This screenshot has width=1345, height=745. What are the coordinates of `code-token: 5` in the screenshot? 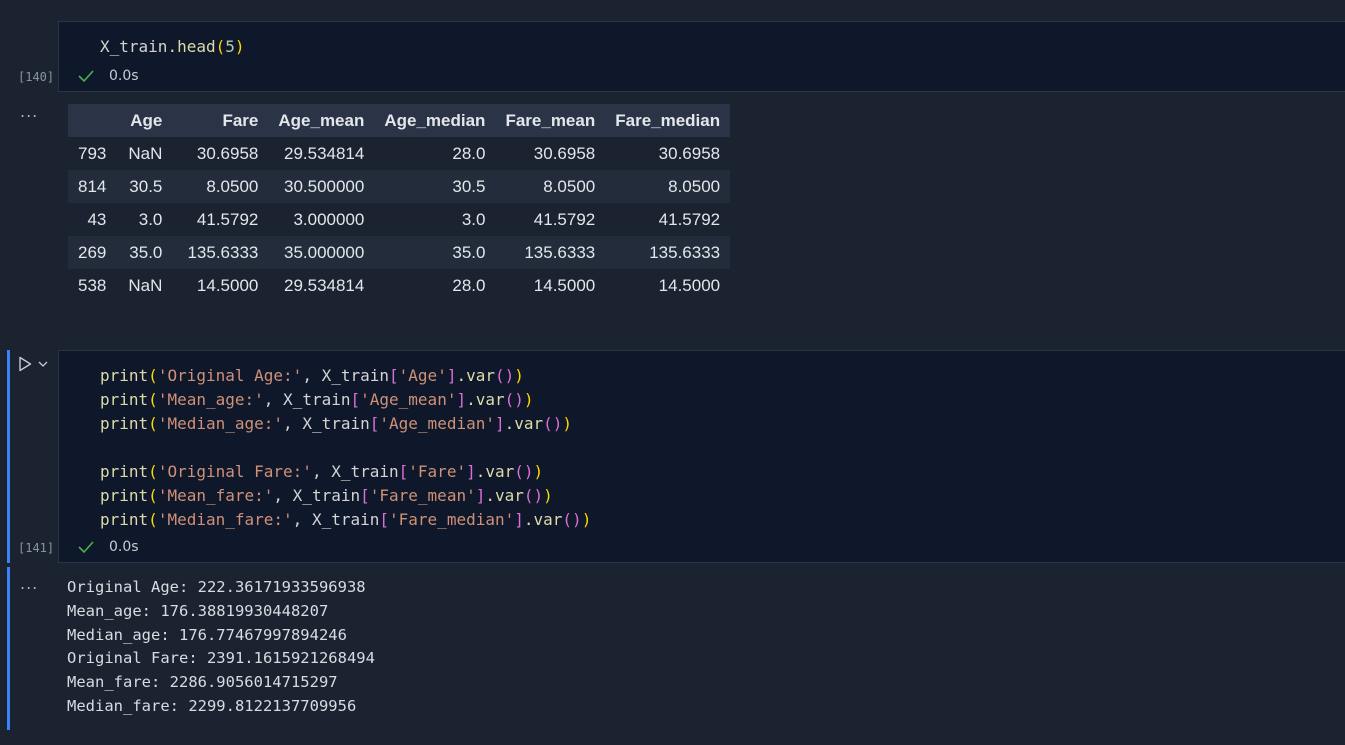 It's located at (230, 46).